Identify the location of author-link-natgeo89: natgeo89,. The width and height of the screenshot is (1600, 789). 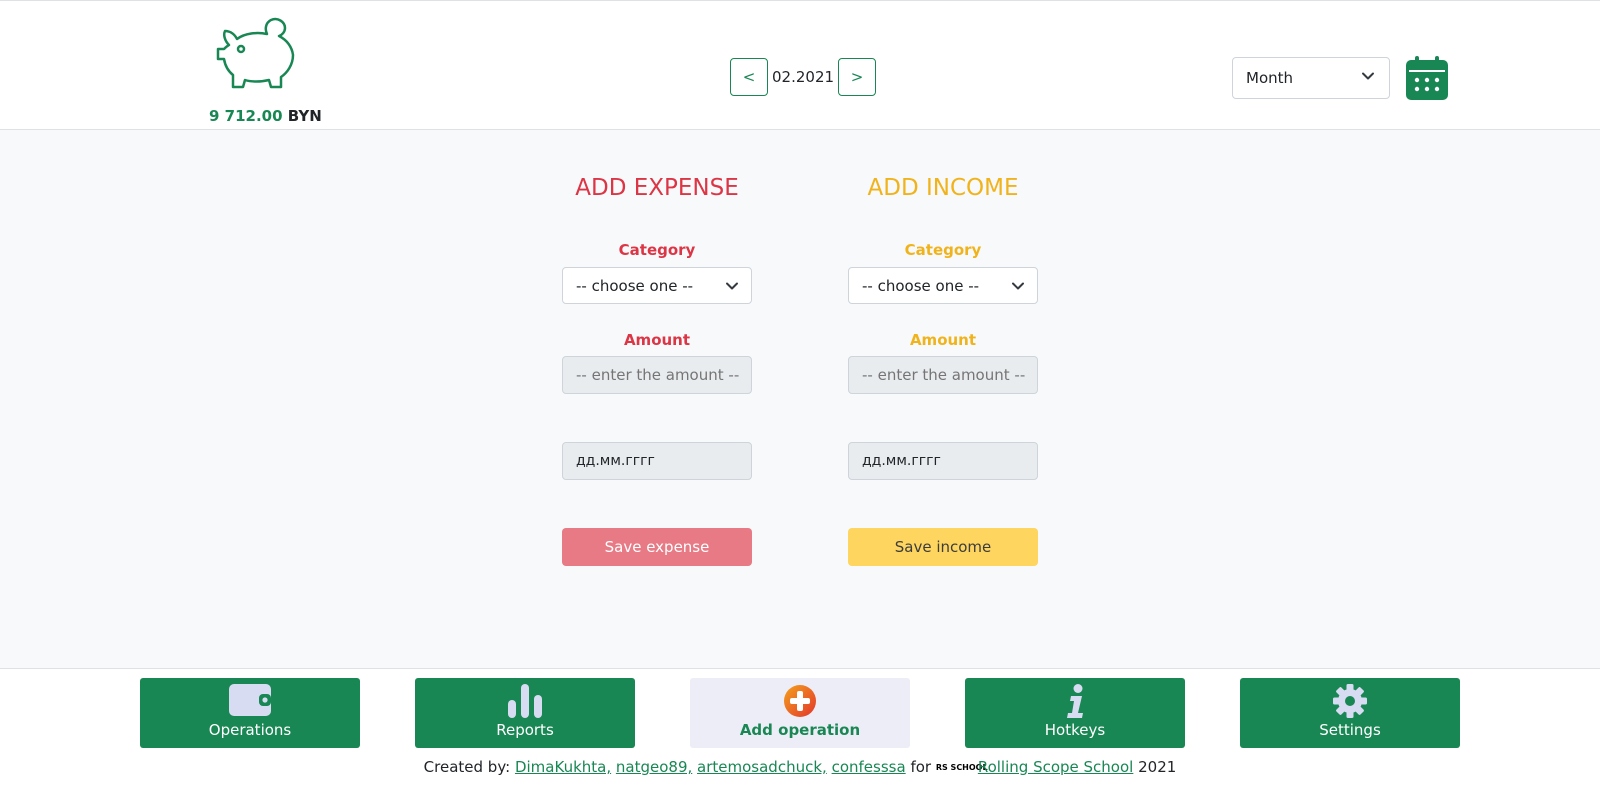
(654, 767).